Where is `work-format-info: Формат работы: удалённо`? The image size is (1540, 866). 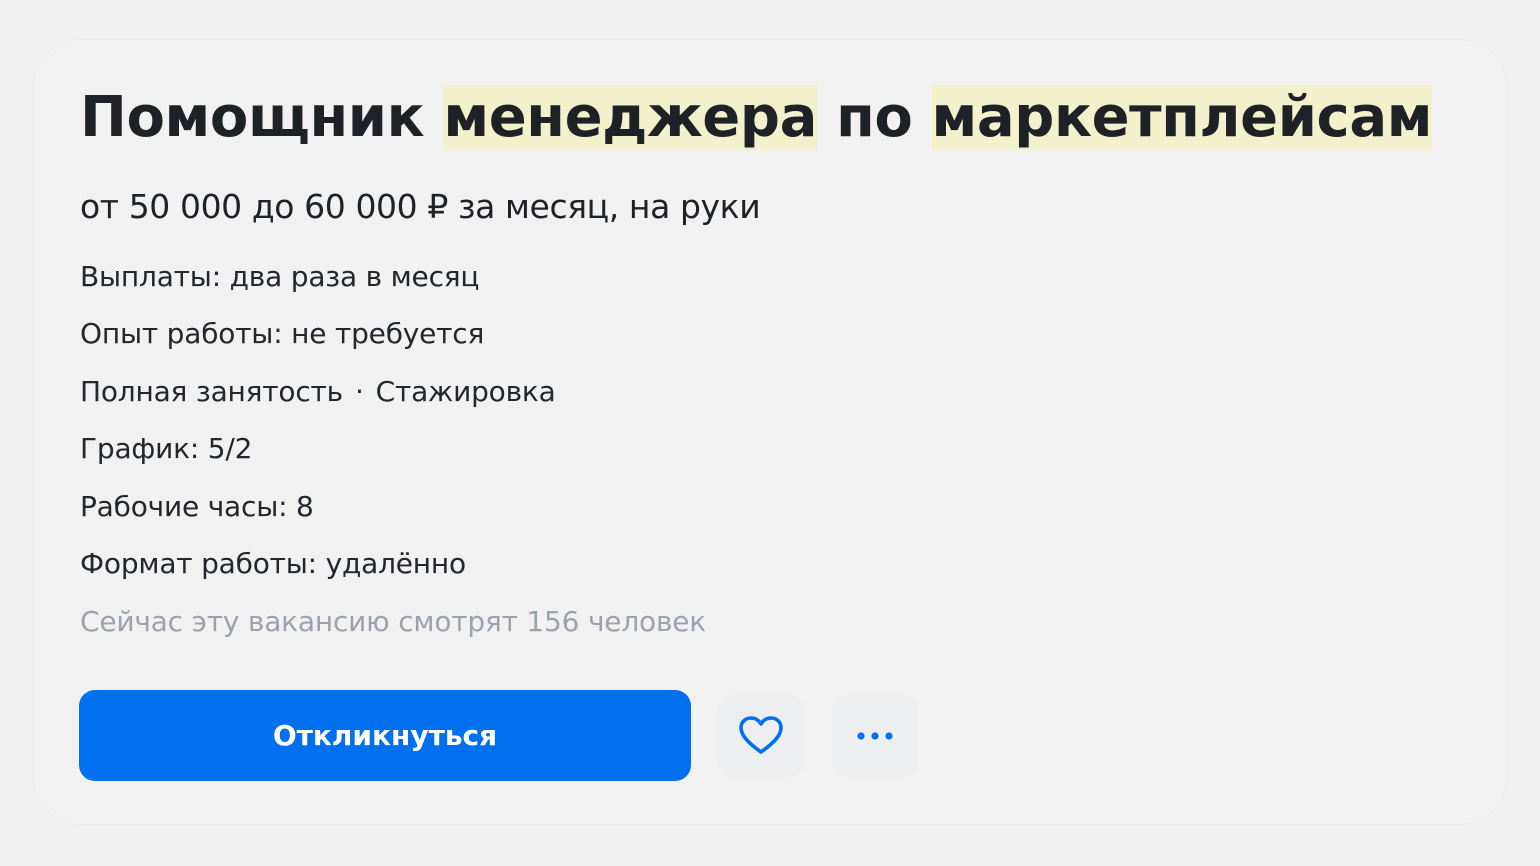
work-format-info: Формат работы: удалённо is located at coordinates (273, 563).